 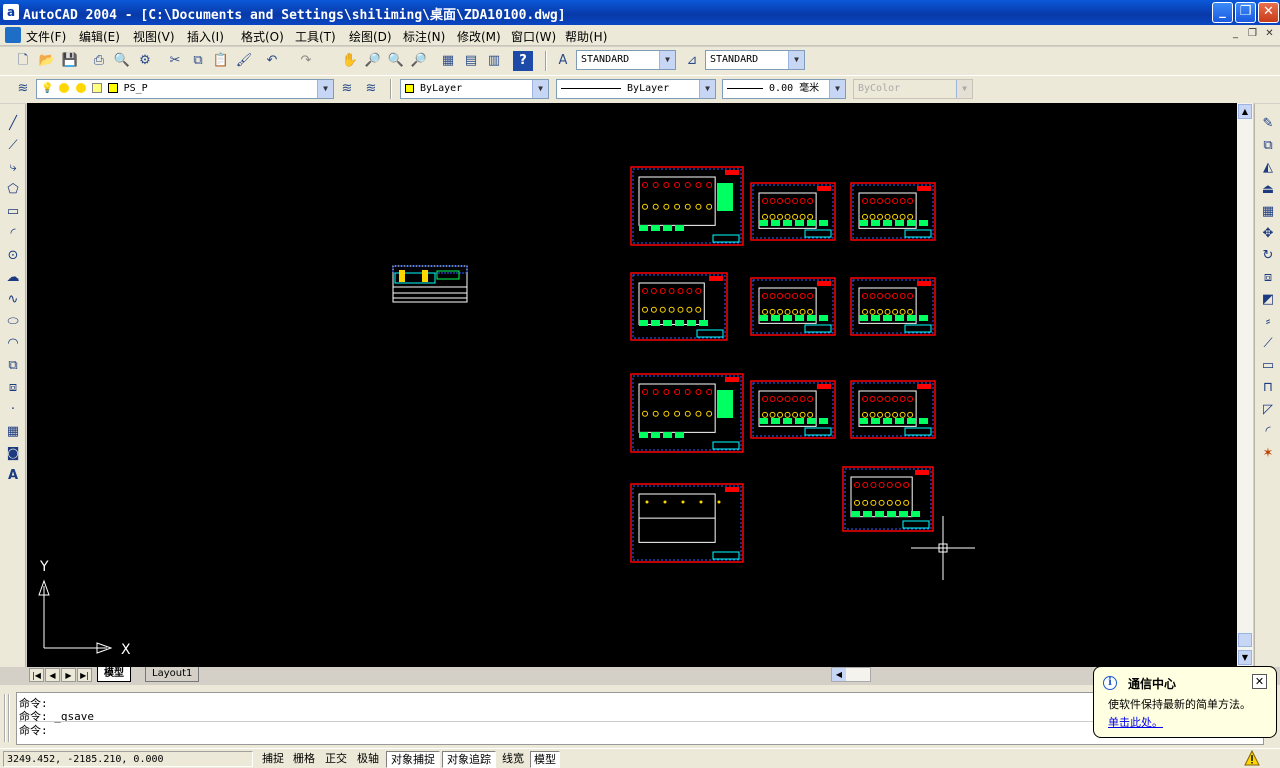 I want to click on tab-model: 模型, so click(x=114, y=674).